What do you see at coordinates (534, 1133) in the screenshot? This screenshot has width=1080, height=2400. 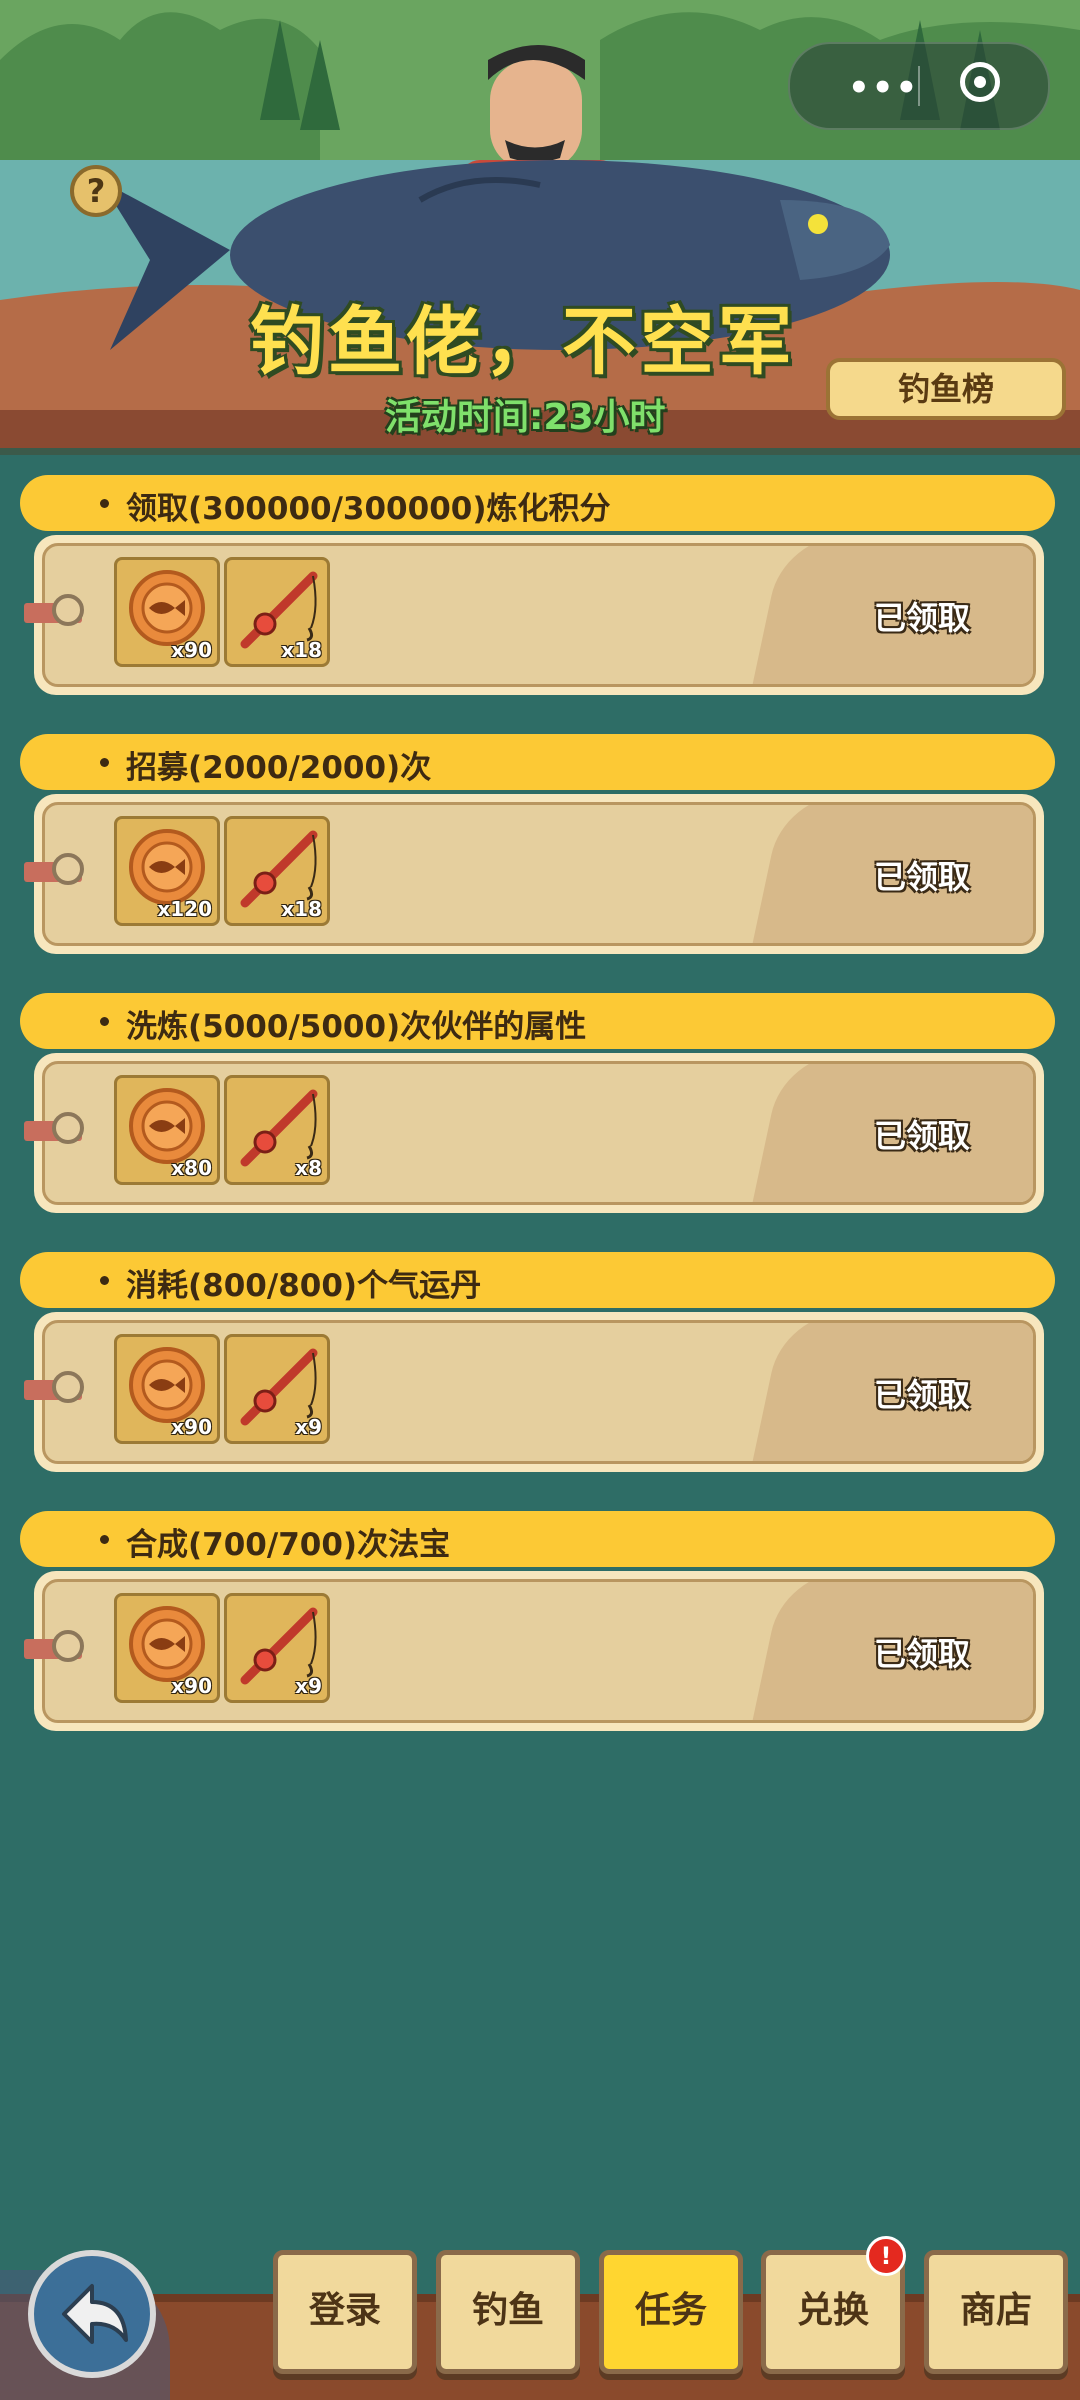 I see `task-card: x80 x8 已领取` at bounding box center [534, 1133].